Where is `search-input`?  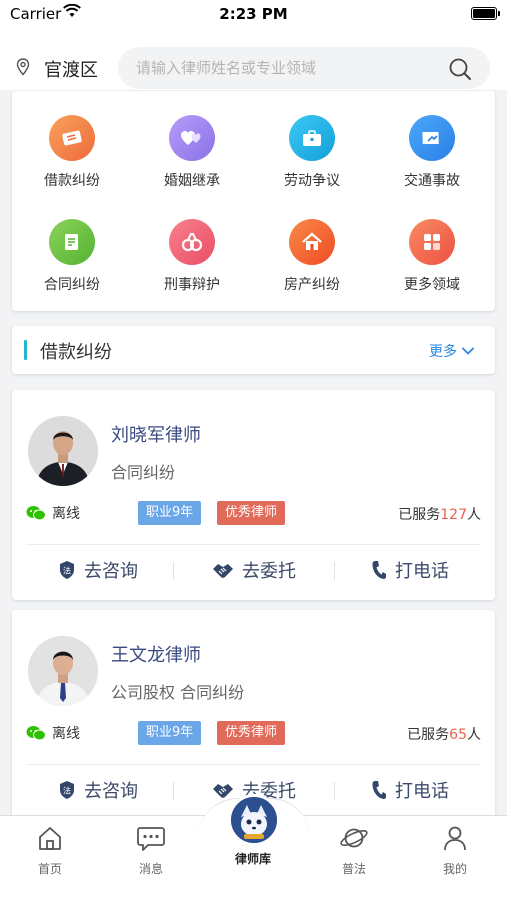
search-input is located at coordinates (286, 68).